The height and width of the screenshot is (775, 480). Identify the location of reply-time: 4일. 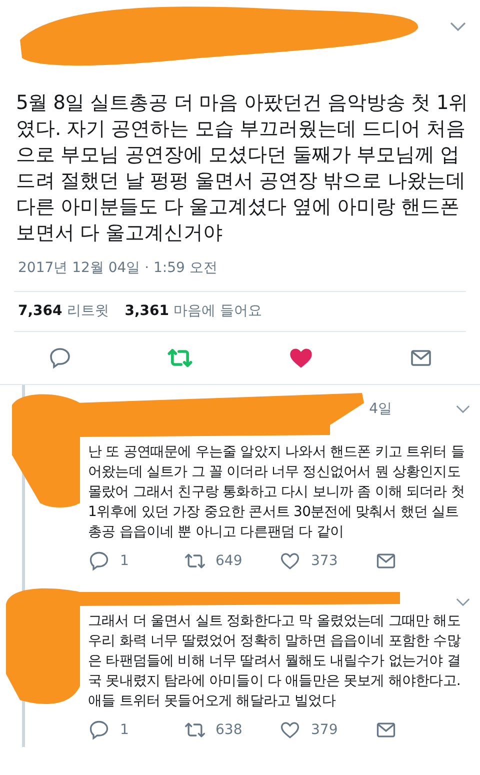
(380, 409).